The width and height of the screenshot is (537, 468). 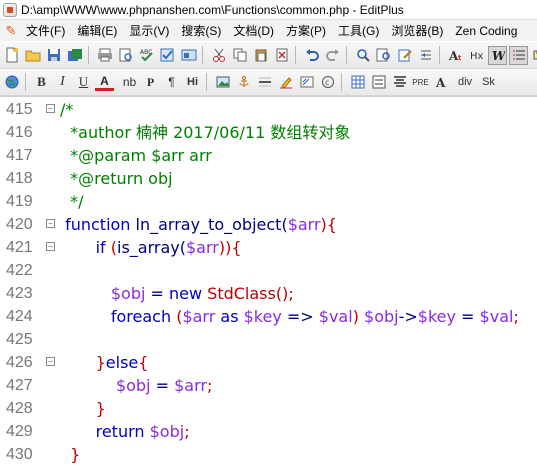 What do you see at coordinates (104, 82) in the screenshot?
I see `font-color-button: A` at bounding box center [104, 82].